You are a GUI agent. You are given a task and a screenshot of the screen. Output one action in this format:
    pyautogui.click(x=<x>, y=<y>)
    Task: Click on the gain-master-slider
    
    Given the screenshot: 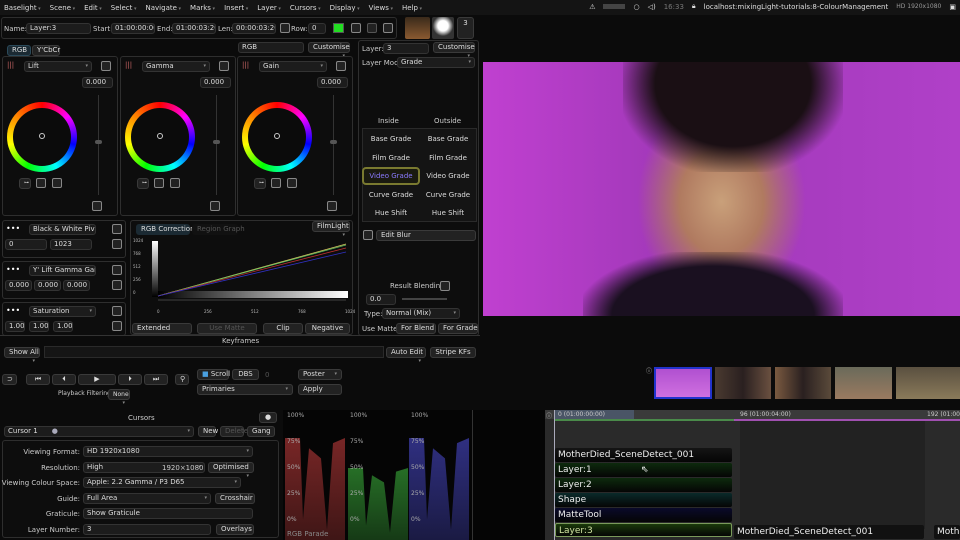 What is the action you would take?
    pyautogui.click(x=333, y=145)
    